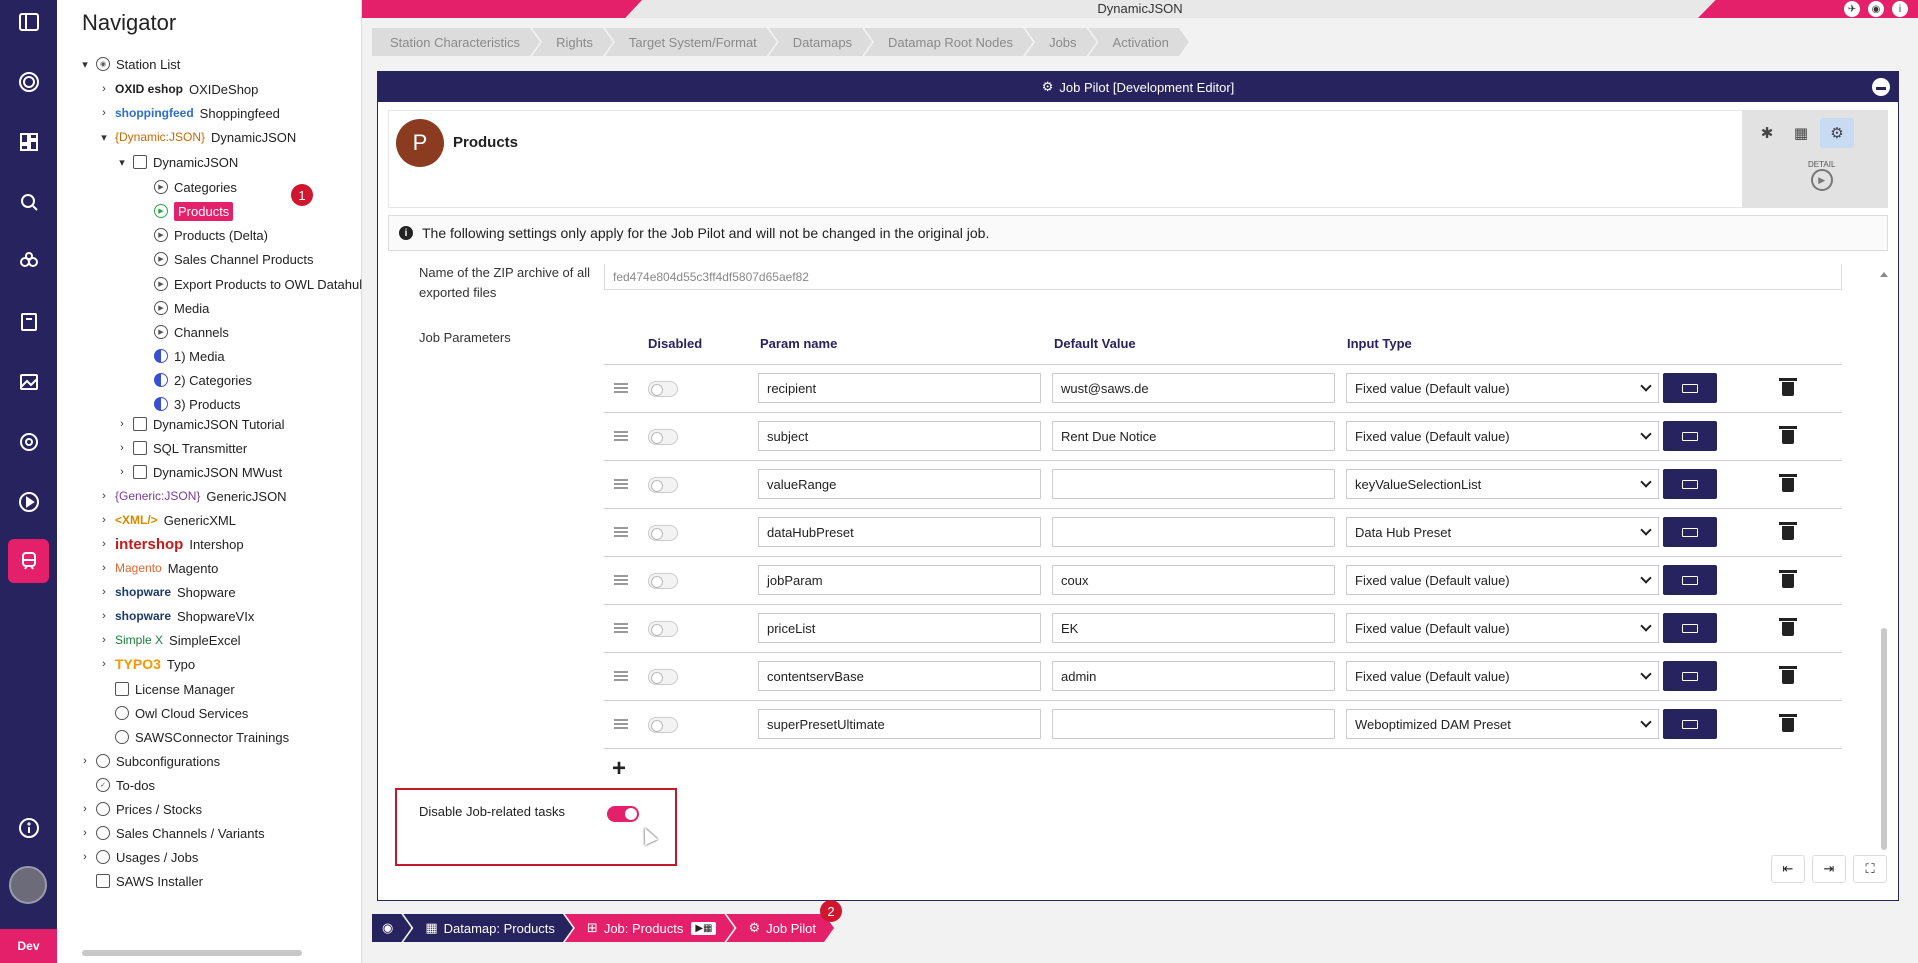 Image resolution: width=1918 pixels, height=963 pixels. Describe the element at coordinates (28, 561) in the screenshot. I see `station-icon` at that location.